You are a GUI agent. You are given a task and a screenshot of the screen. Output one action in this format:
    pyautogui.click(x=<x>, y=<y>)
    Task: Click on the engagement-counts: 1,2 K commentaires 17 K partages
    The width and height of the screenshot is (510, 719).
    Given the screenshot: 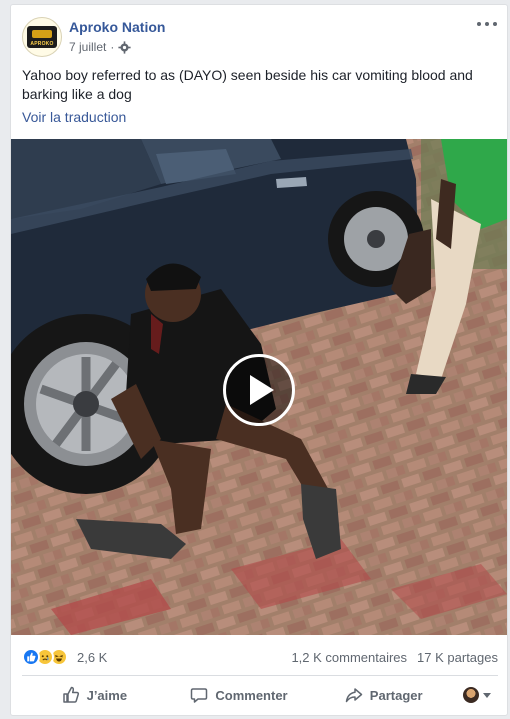 What is the action you would take?
    pyautogui.click(x=394, y=657)
    